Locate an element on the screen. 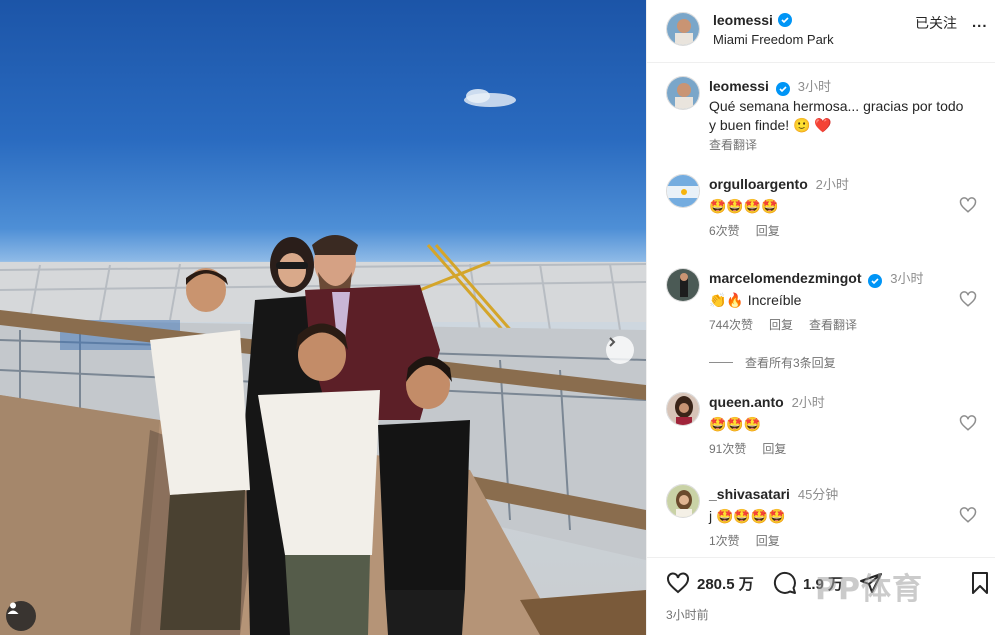 This screenshot has width=995, height=635. comment-username: marcelomendezmingot is located at coordinates (785, 278).